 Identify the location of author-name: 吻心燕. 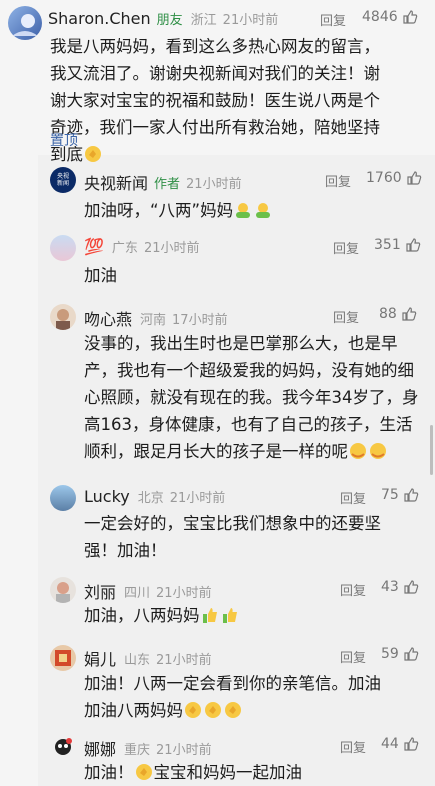
(108, 318).